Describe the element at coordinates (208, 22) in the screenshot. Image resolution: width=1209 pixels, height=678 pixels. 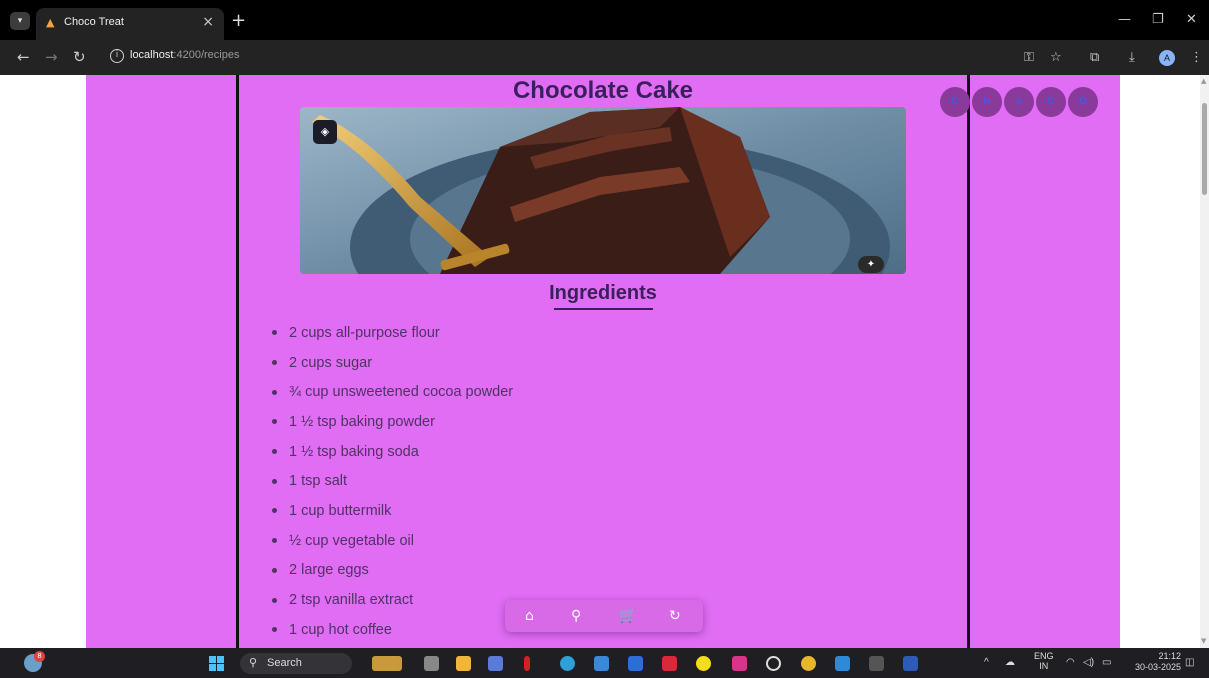
I see `close-tab-icon: ×` at that location.